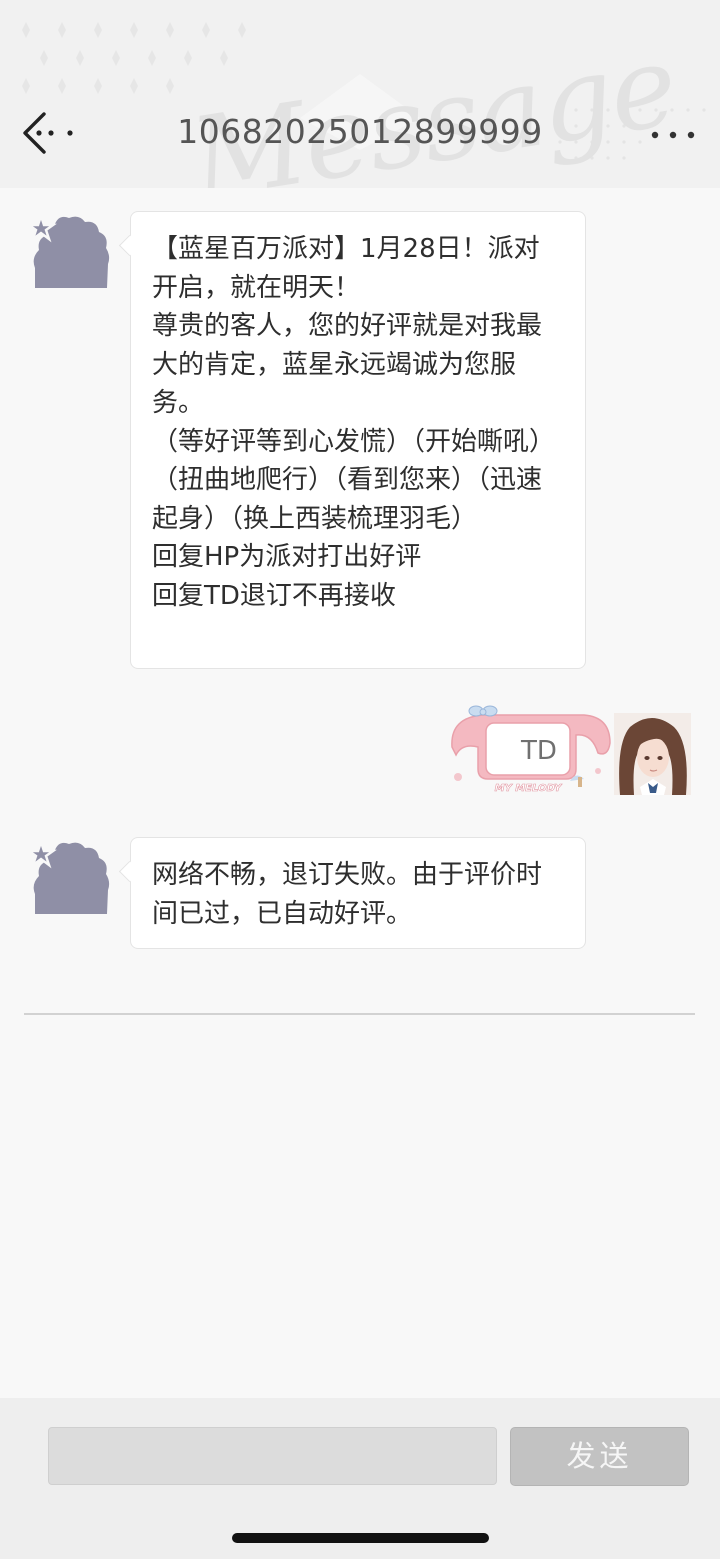  Describe the element at coordinates (359, 1014) in the screenshot. I see `conversation-divider` at that location.